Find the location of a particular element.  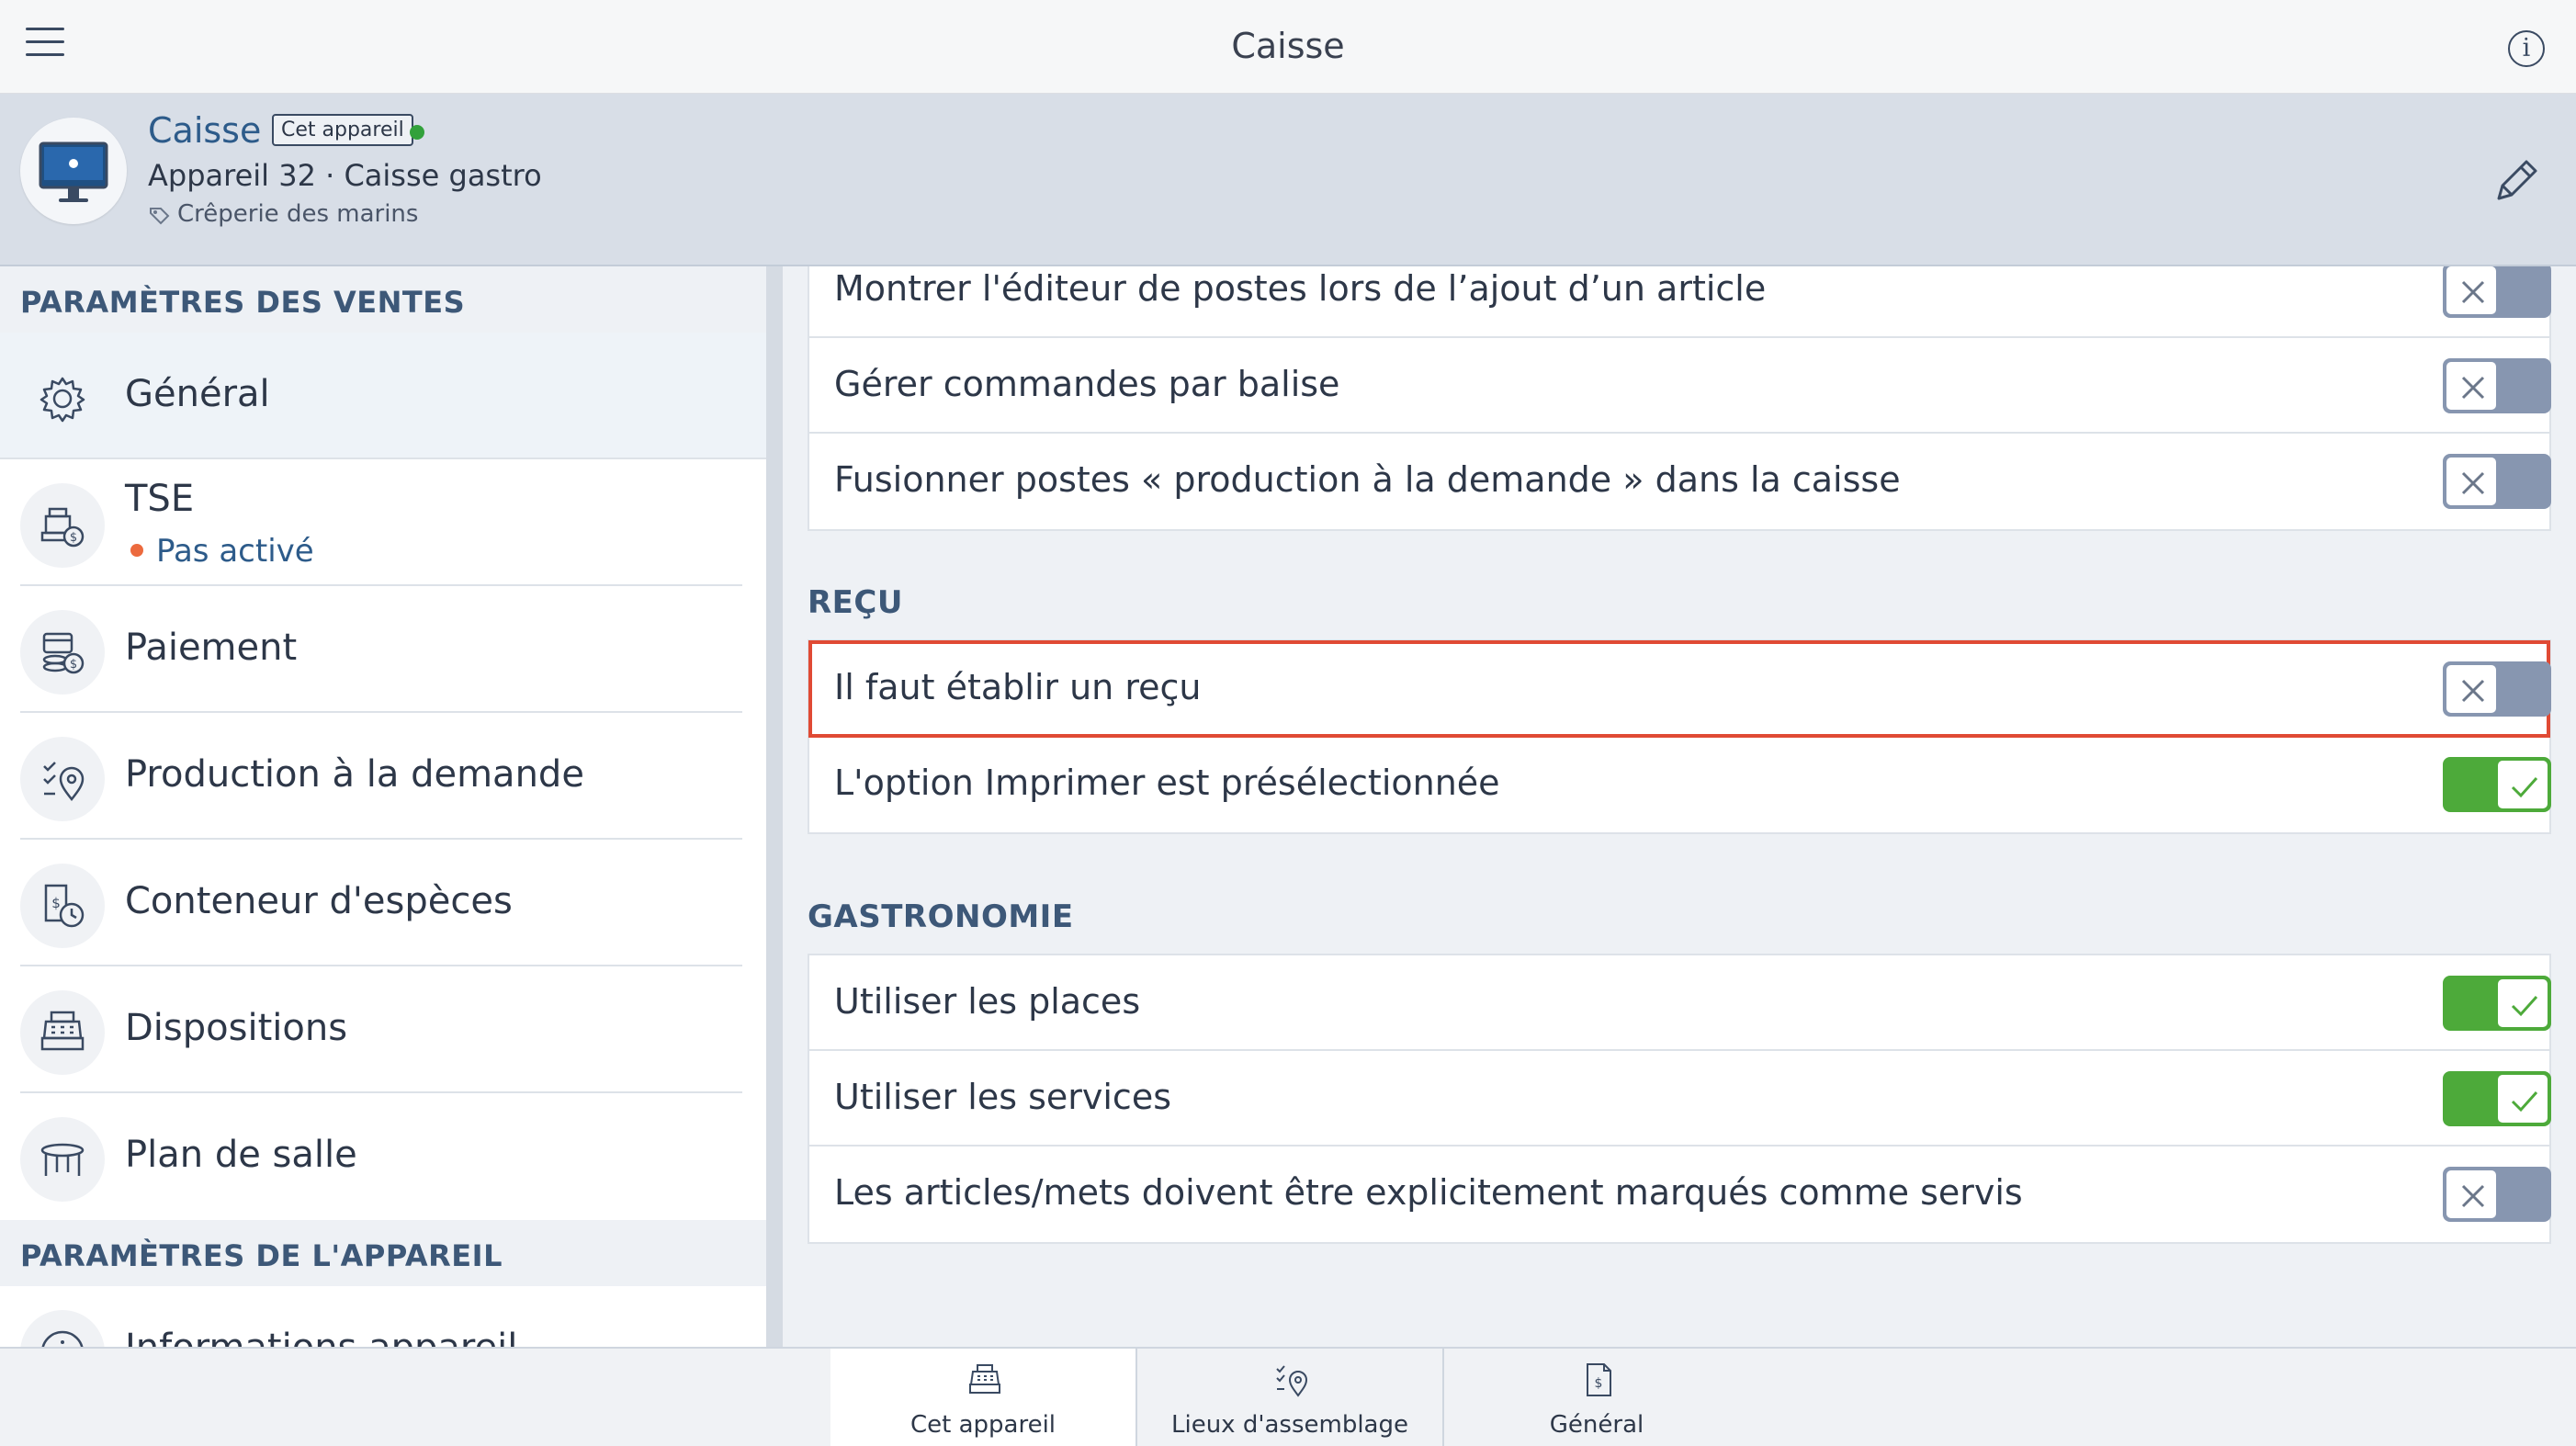

section-device-settings: PARAMÈTRES DE L'APPAREIL is located at coordinates (383, 1253).